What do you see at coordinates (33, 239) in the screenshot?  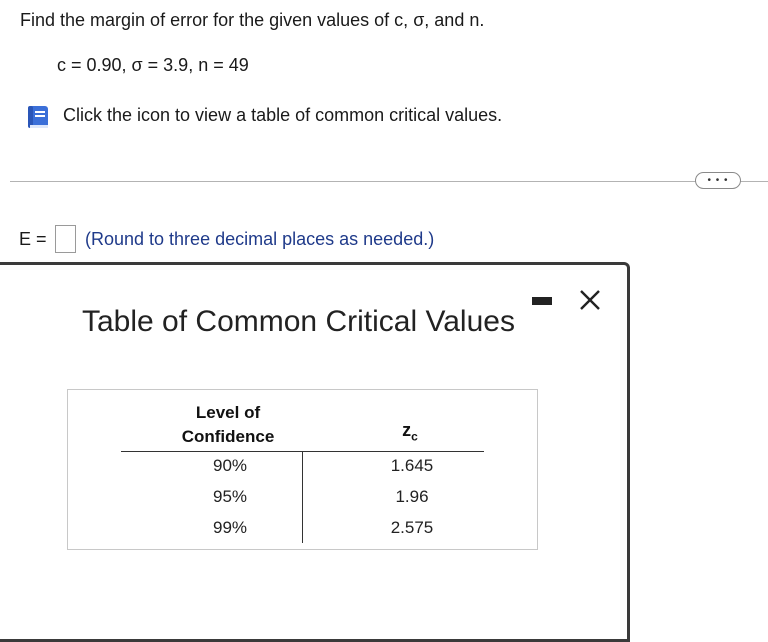 I see `answer-label: E =` at bounding box center [33, 239].